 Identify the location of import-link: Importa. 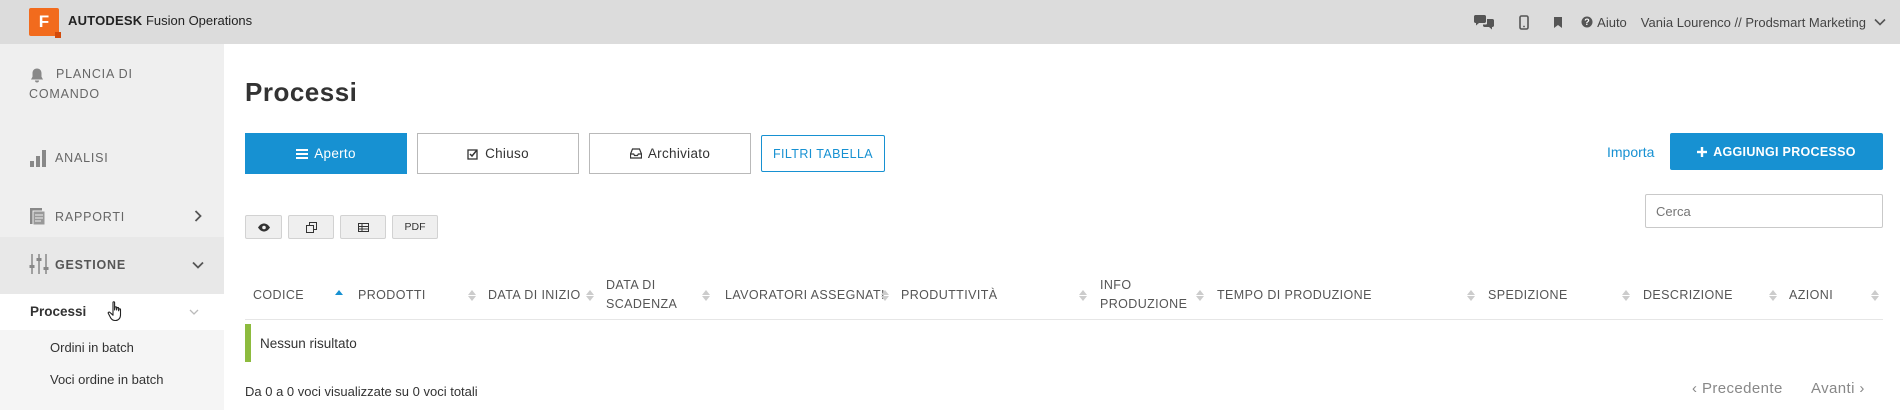
(1630, 152).